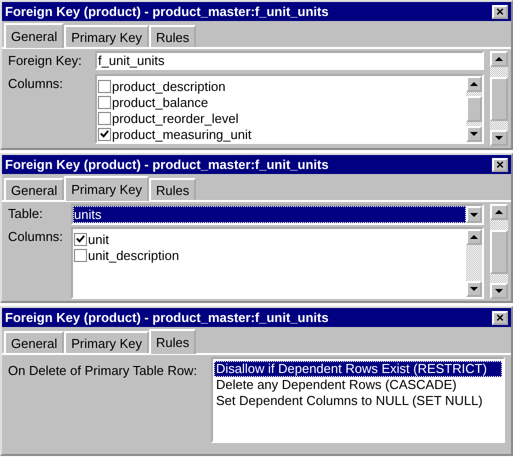 Image resolution: width=513 pixels, height=470 pixels. What do you see at coordinates (269, 214) in the screenshot?
I see `dropdown-value: units` at bounding box center [269, 214].